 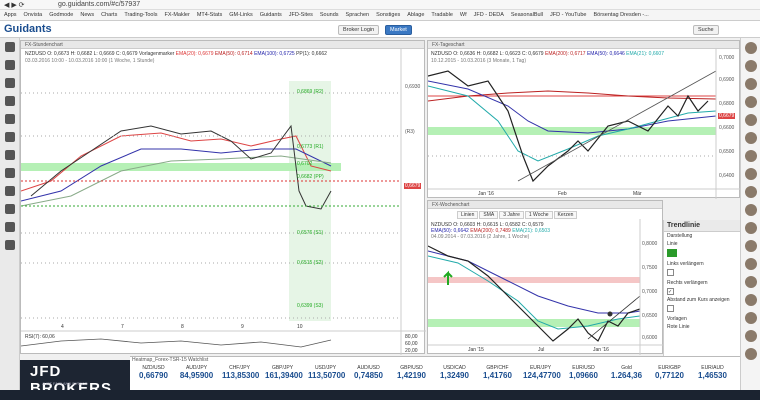 What do you see at coordinates (14, 5) in the screenshot?
I see `back-icon: ◀ ▶ ⟳` at bounding box center [14, 5].